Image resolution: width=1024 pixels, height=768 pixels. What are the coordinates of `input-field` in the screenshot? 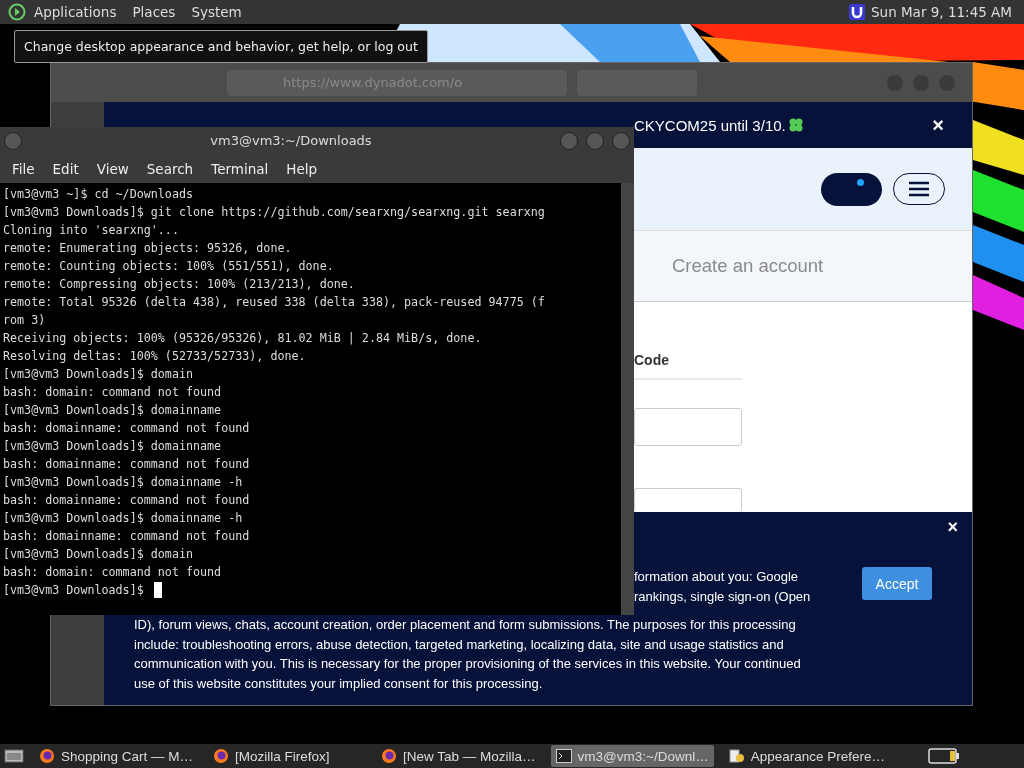 It's located at (688, 427).